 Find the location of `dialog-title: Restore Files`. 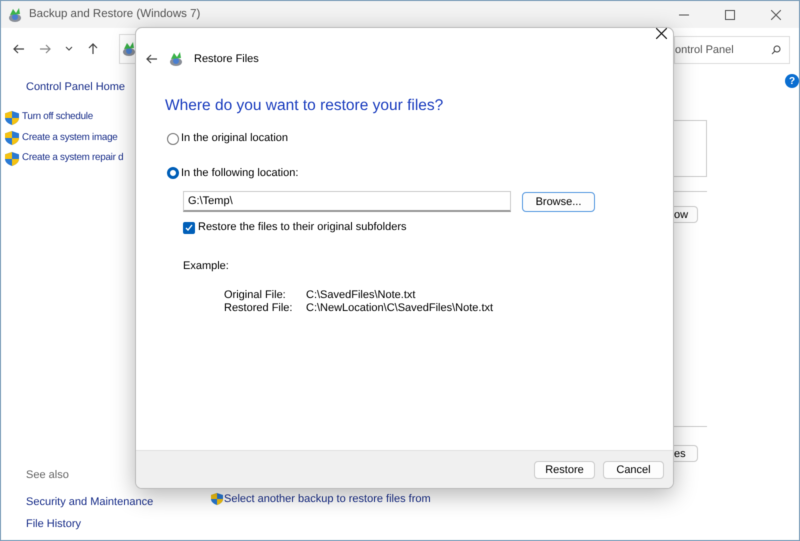

dialog-title: Restore Files is located at coordinates (226, 59).